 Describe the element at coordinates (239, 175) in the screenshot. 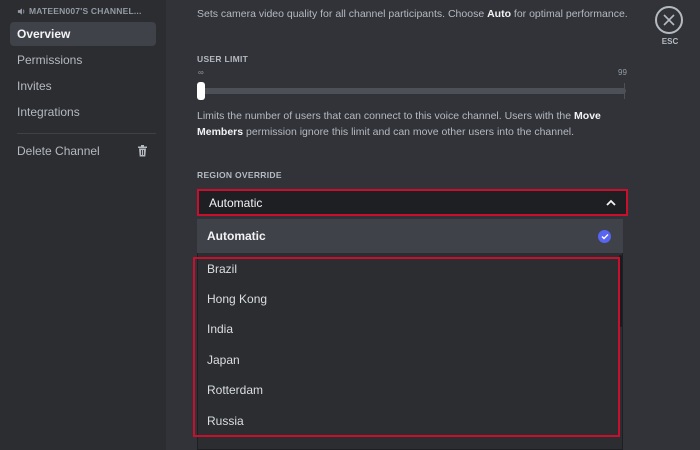

I see `region-override-label: REGION OVERRIDE` at that location.